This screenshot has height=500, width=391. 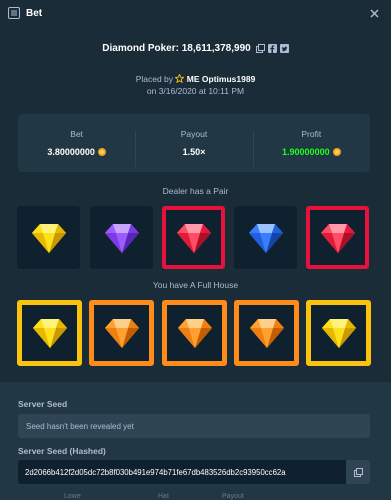 I want to click on peek-col-3: Payout, so click(x=233, y=496).